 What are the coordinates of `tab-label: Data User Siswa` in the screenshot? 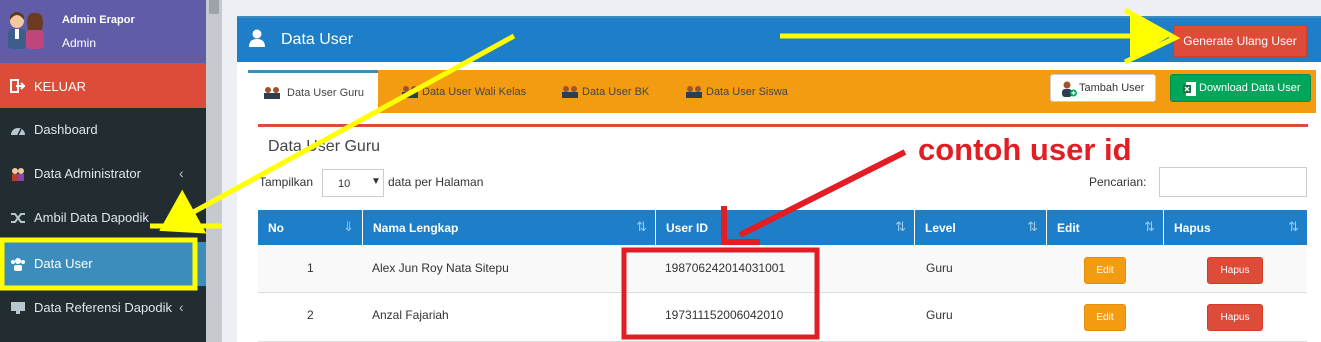 It's located at (747, 92).